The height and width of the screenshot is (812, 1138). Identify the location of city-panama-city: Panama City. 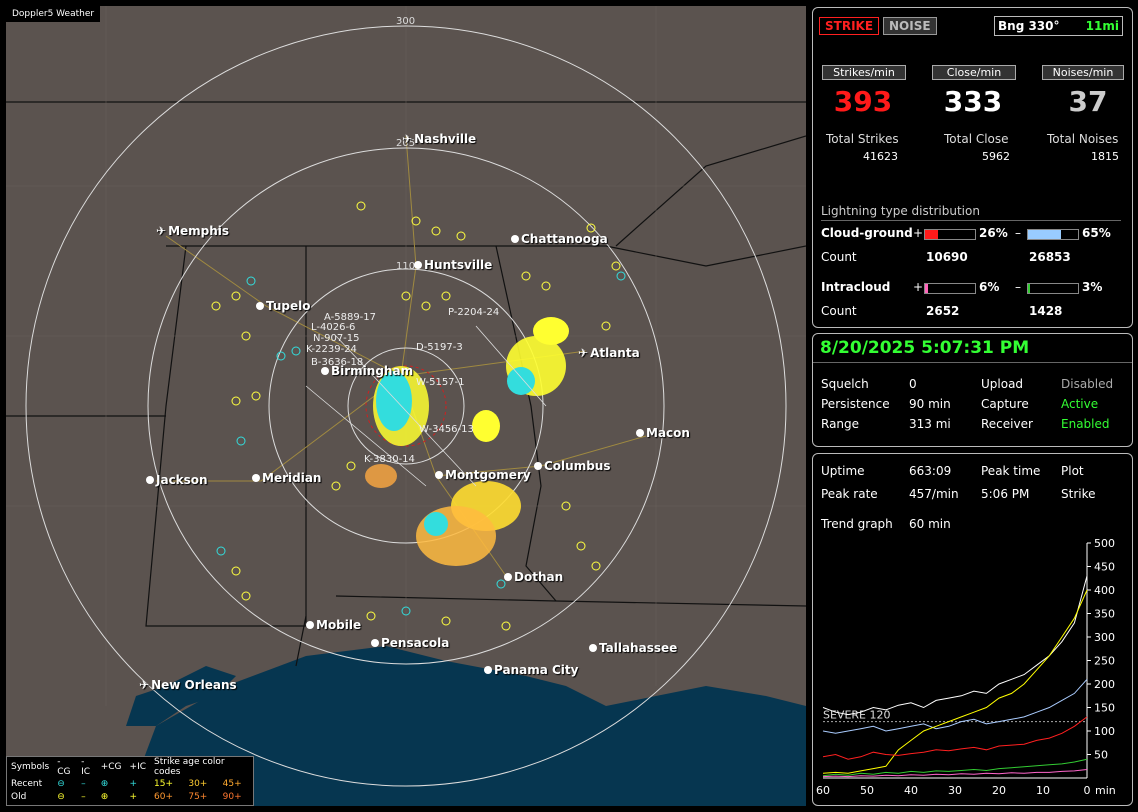
(531, 670).